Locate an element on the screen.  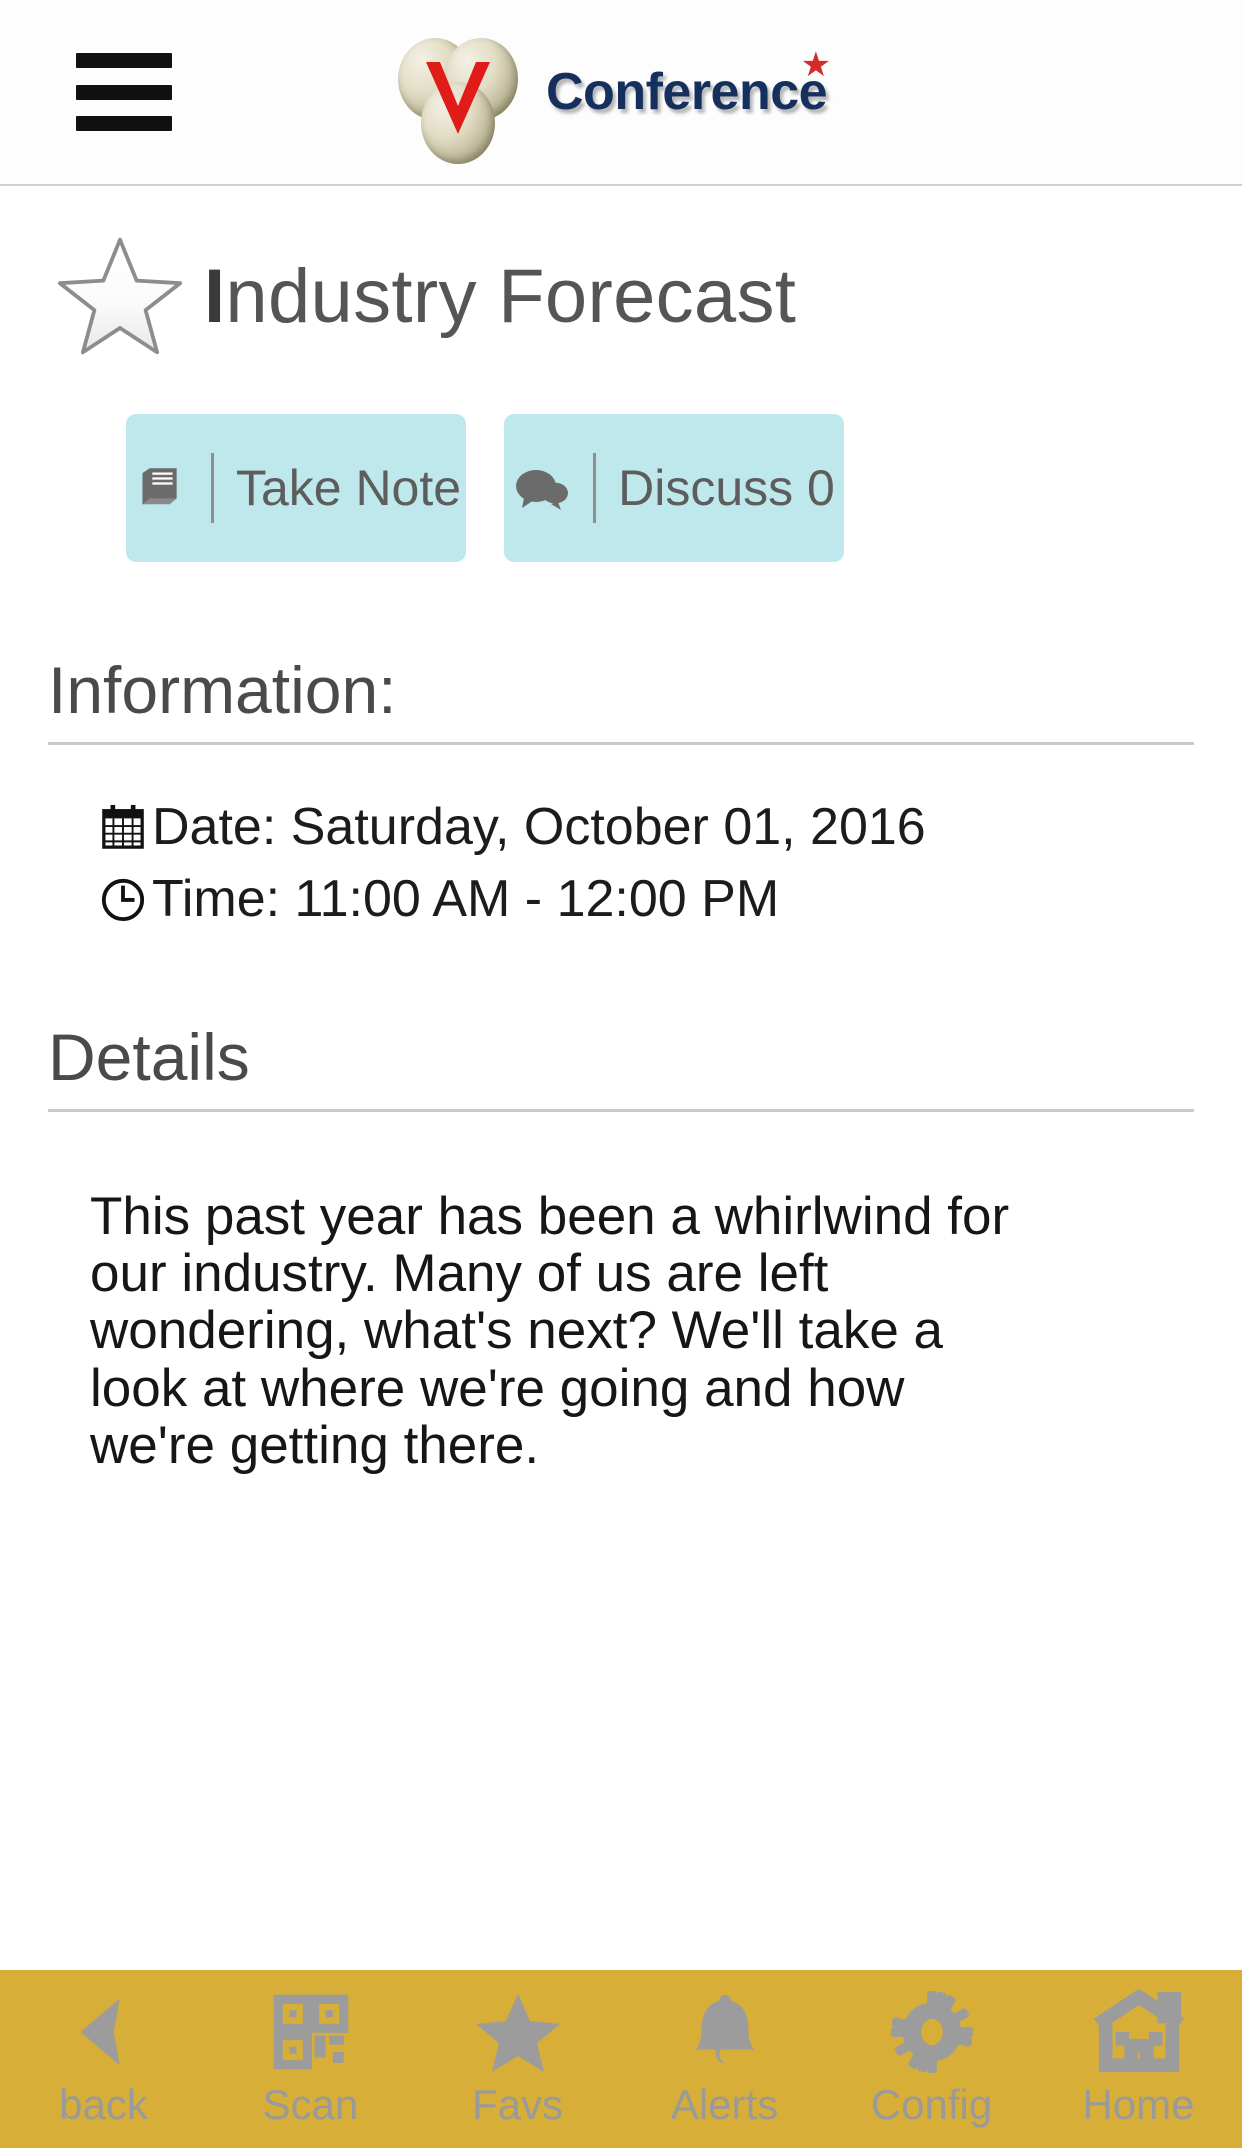
page-title-rest: ndustry Forecast is located at coordinates (511, 296).